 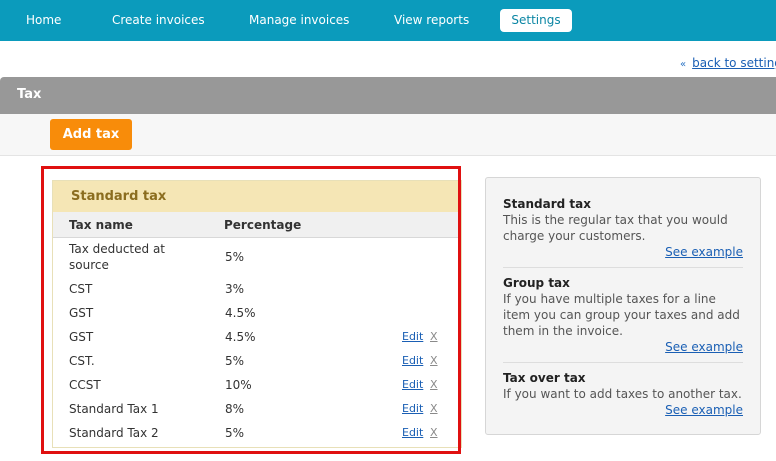 What do you see at coordinates (238, 385) in the screenshot?
I see `tax-percentage: 10%` at bounding box center [238, 385].